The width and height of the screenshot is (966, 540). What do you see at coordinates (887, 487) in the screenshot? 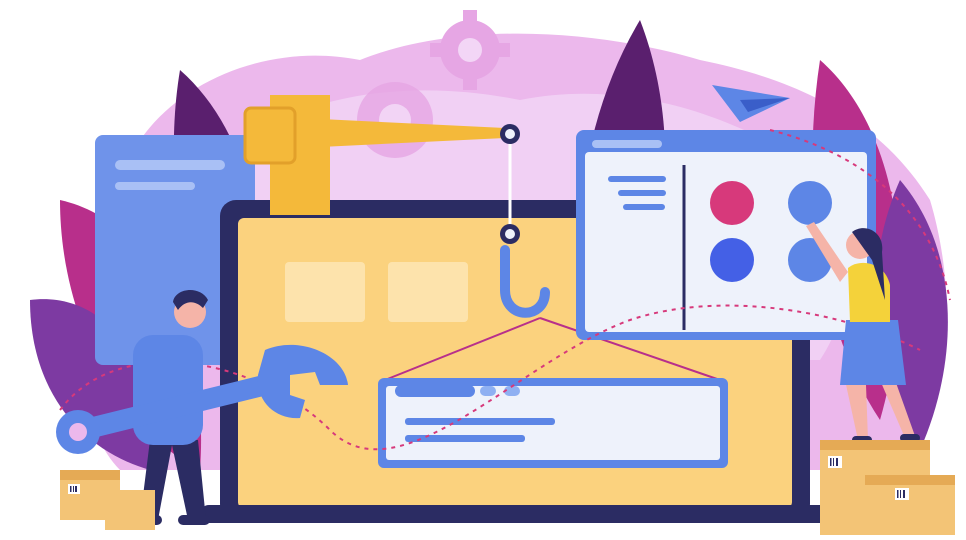
I see `cardboard-boxes-right` at bounding box center [887, 487].